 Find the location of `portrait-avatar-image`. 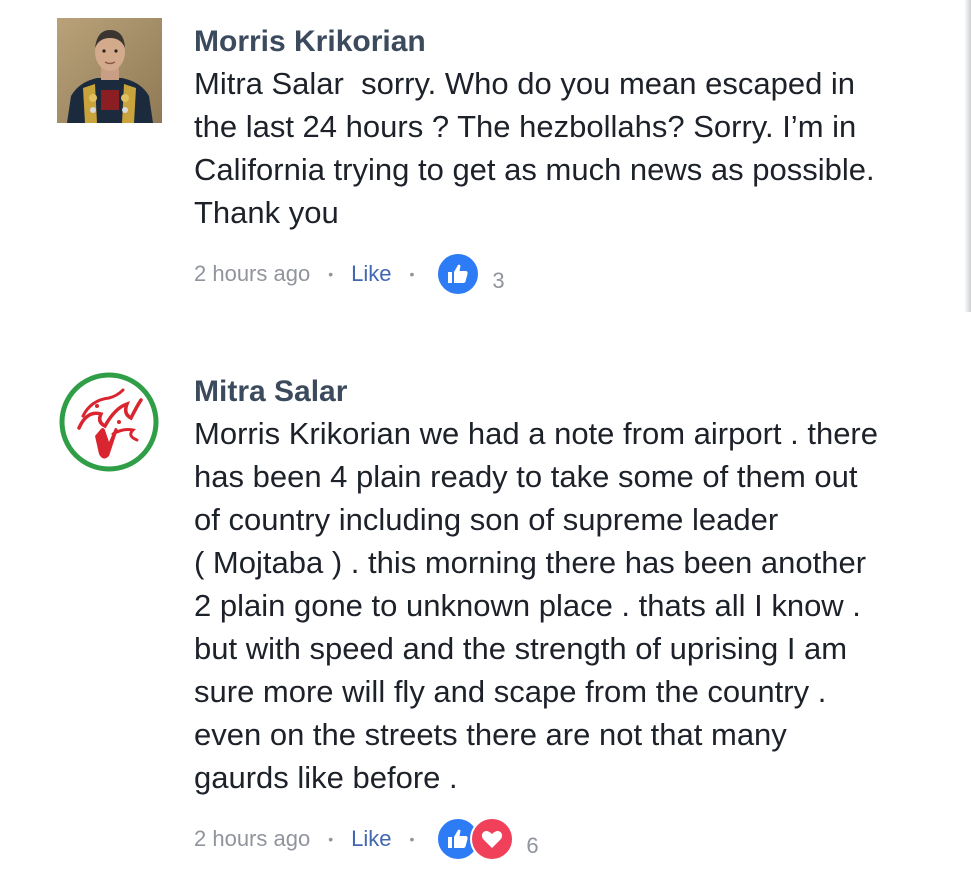

portrait-avatar-image is located at coordinates (109, 70).